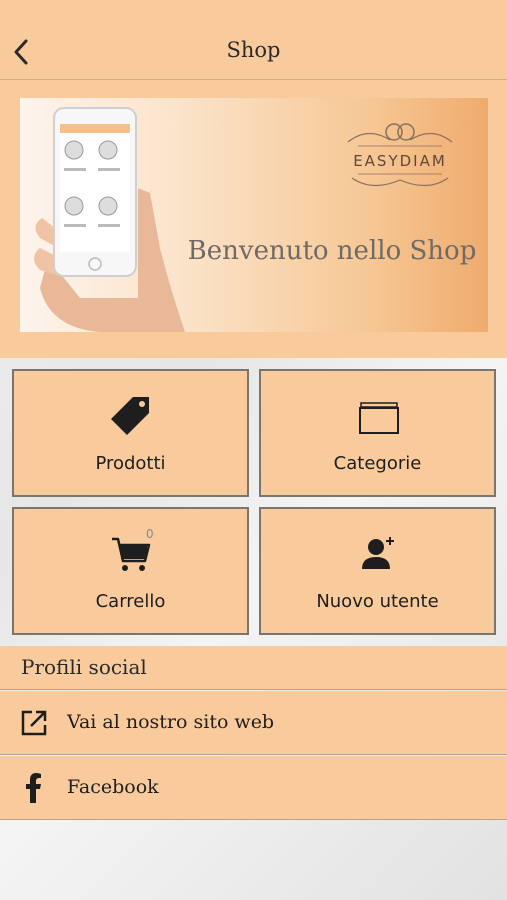 This screenshot has height=900, width=507. Describe the element at coordinates (377, 553) in the screenshot. I see `add-user-icon` at that location.